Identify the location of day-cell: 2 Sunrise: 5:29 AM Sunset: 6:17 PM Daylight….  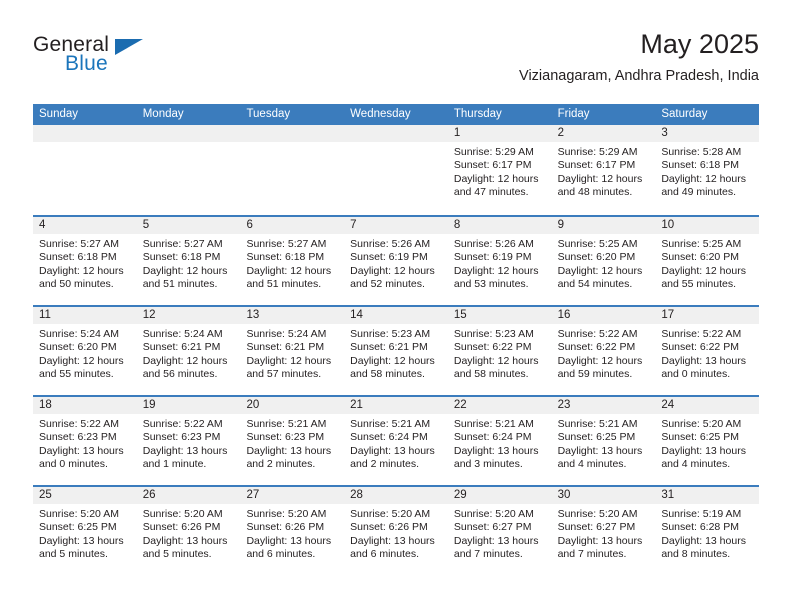
(603, 170).